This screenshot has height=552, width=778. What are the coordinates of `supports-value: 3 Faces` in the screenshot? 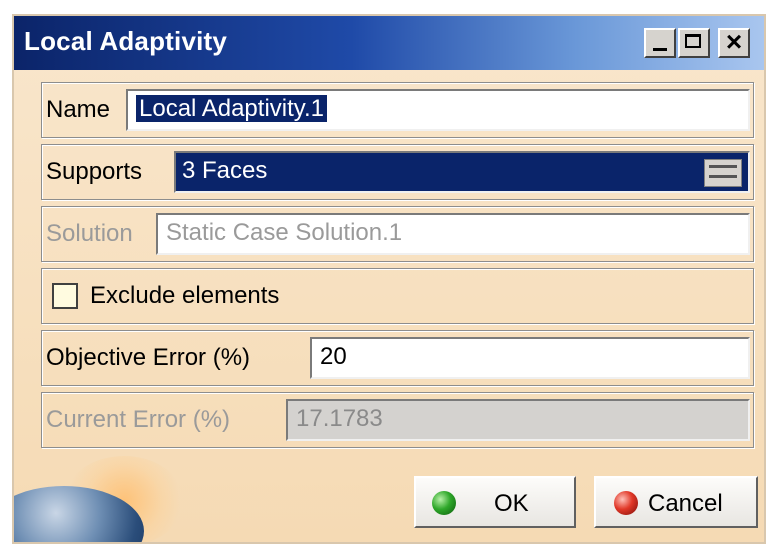 It's located at (225, 170).